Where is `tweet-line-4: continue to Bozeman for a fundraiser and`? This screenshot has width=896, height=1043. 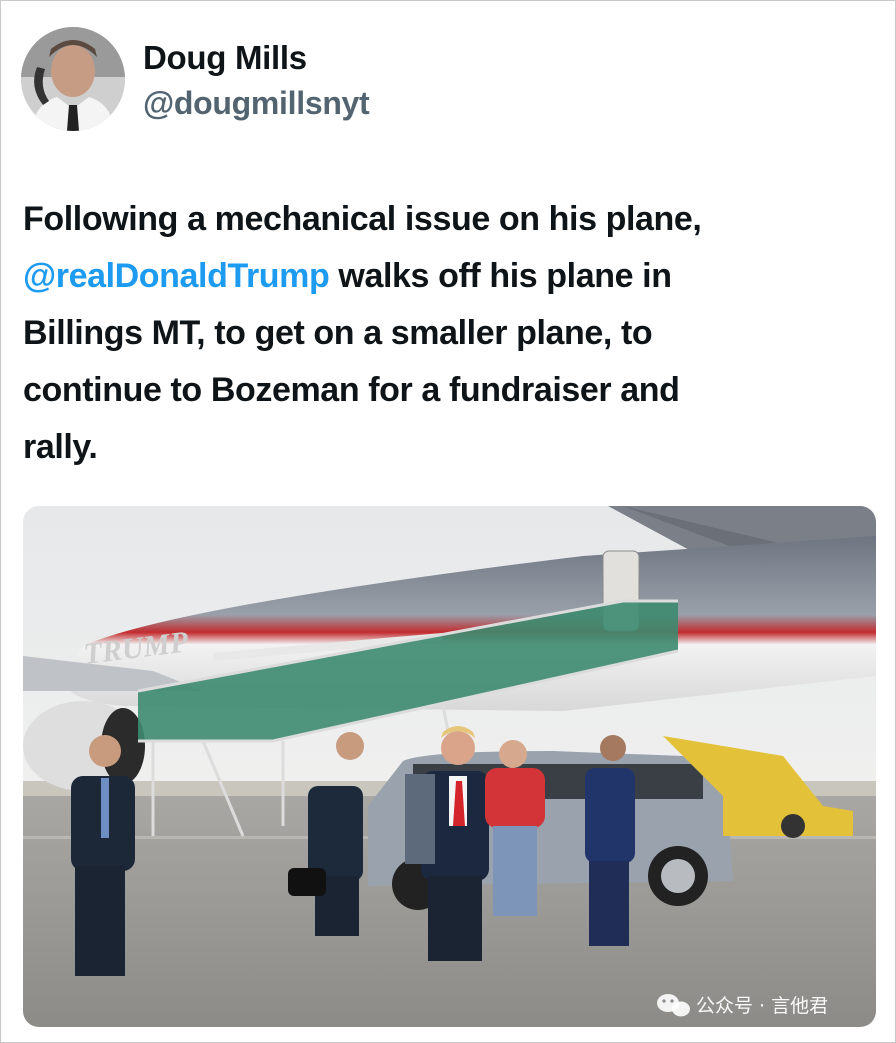 tweet-line-4: continue to Bozeman for a fundraiser and is located at coordinates (351, 390).